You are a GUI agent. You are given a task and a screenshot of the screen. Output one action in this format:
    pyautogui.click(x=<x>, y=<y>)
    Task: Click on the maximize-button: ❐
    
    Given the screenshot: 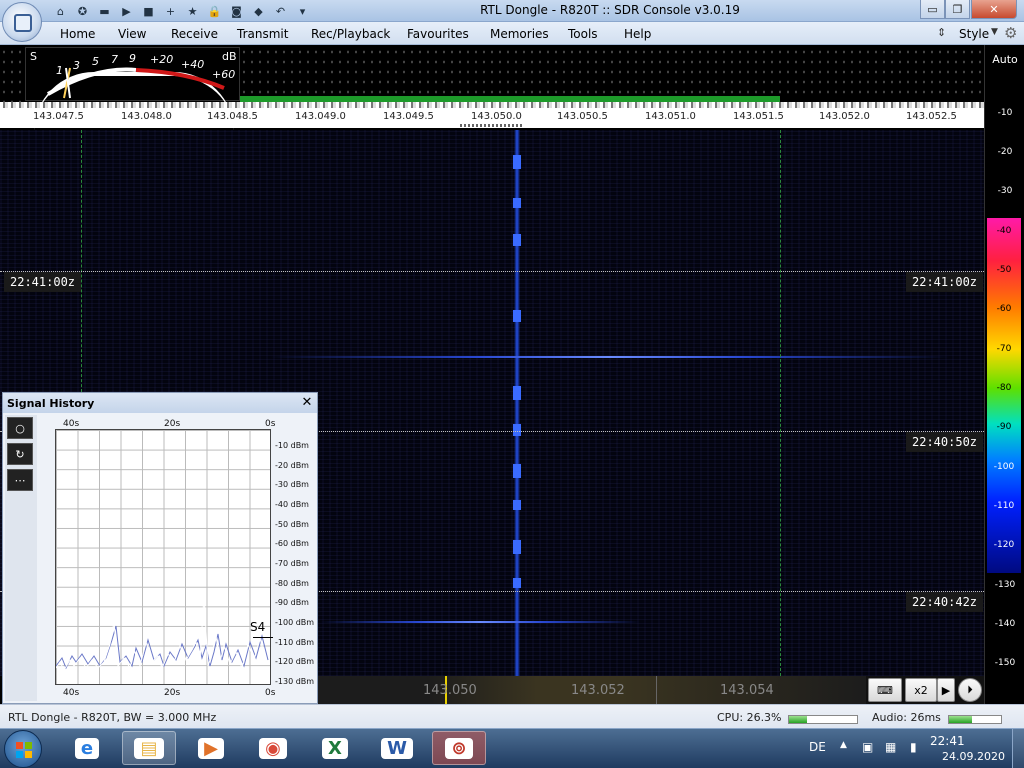 What is the action you would take?
    pyautogui.click(x=957, y=9)
    